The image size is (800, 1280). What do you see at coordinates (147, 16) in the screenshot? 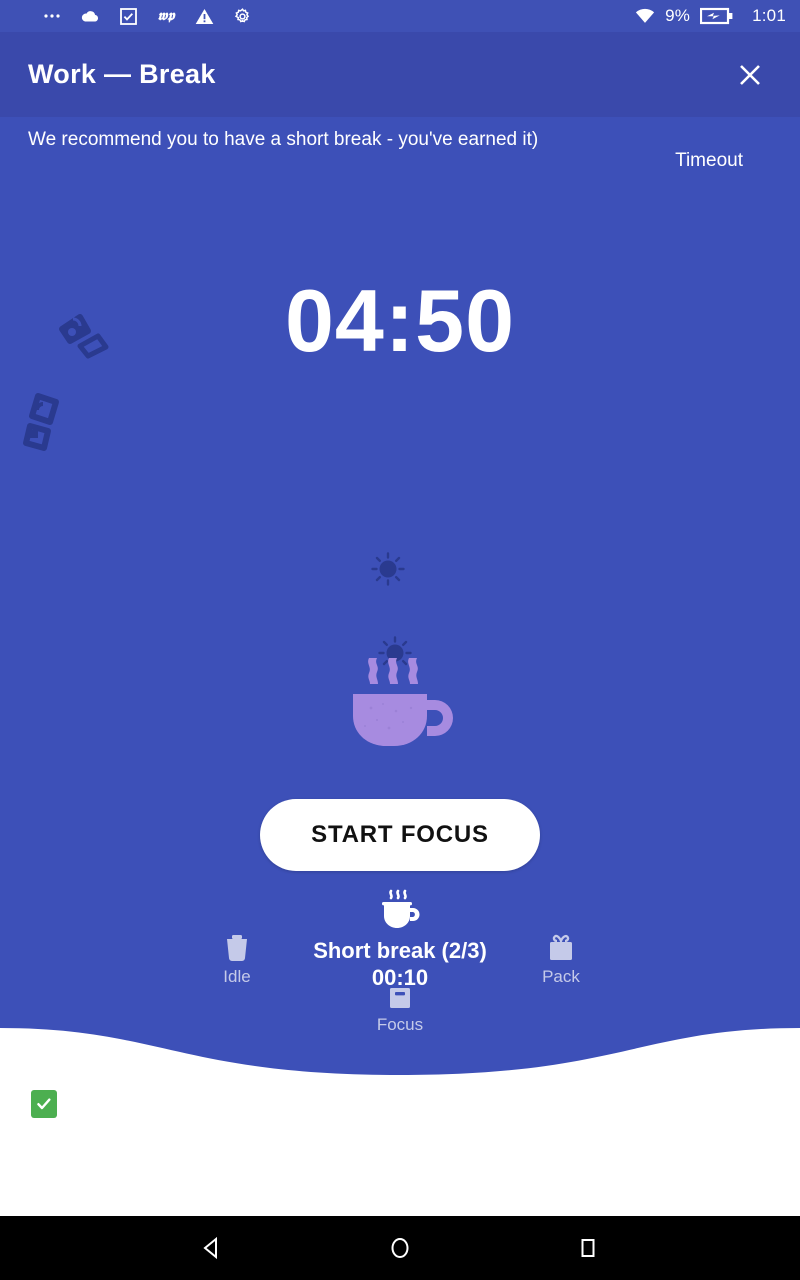
I see `status-bar-notification-icons: 𝖜𝖕` at bounding box center [147, 16].